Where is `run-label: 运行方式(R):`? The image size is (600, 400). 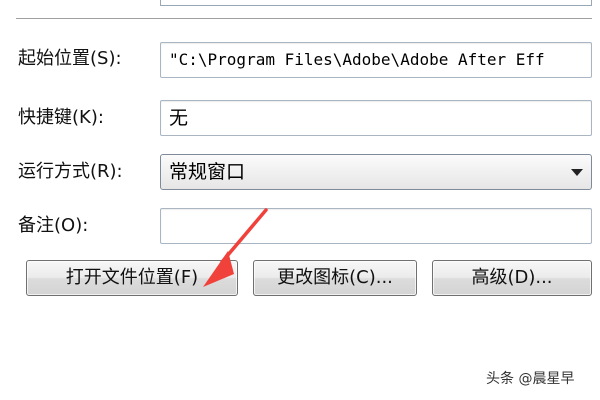
run-label: 运行方式(R): is located at coordinates (70, 171).